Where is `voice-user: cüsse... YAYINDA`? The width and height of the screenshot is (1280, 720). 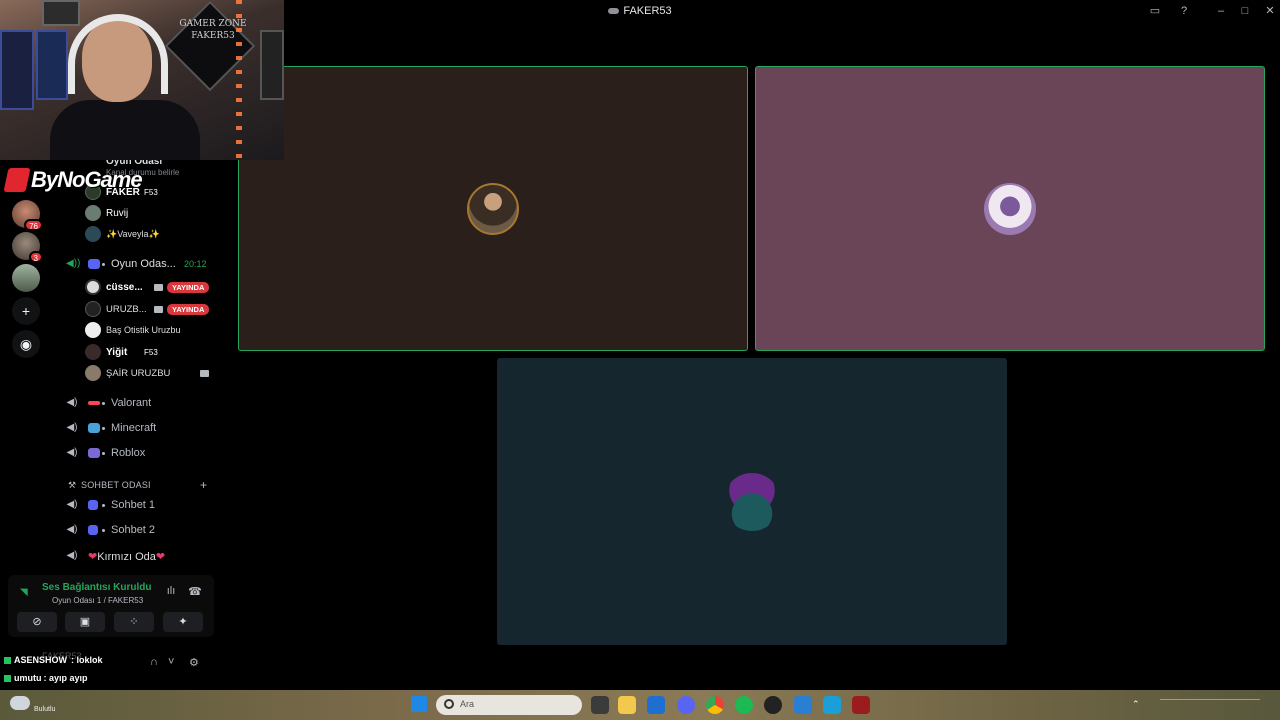 voice-user: cüsse... YAYINDA is located at coordinates (137, 287).